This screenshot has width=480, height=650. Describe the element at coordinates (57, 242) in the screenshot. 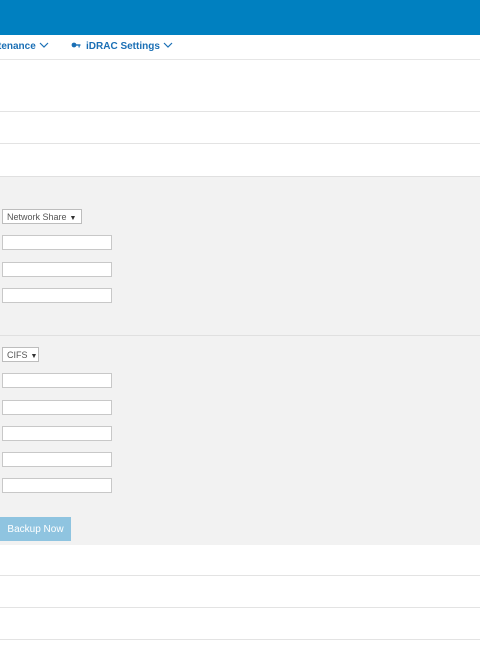

I see `share-ip-field` at that location.